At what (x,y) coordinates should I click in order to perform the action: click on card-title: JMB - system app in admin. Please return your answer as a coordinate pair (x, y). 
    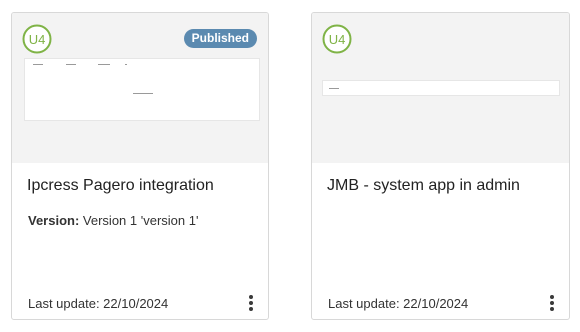
    Looking at the image, I should click on (423, 186).